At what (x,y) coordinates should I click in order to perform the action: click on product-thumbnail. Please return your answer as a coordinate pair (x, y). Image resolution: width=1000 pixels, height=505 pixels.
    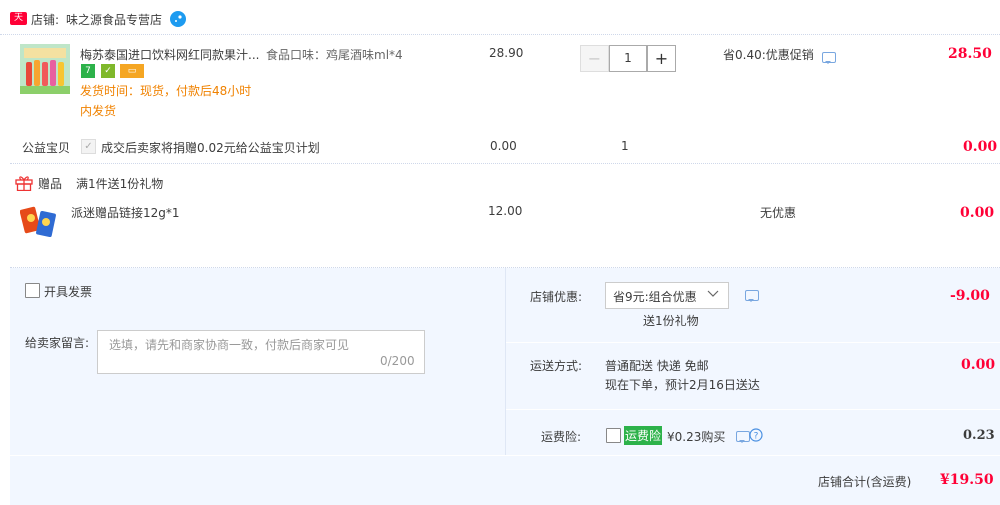
    Looking at the image, I should click on (45, 69).